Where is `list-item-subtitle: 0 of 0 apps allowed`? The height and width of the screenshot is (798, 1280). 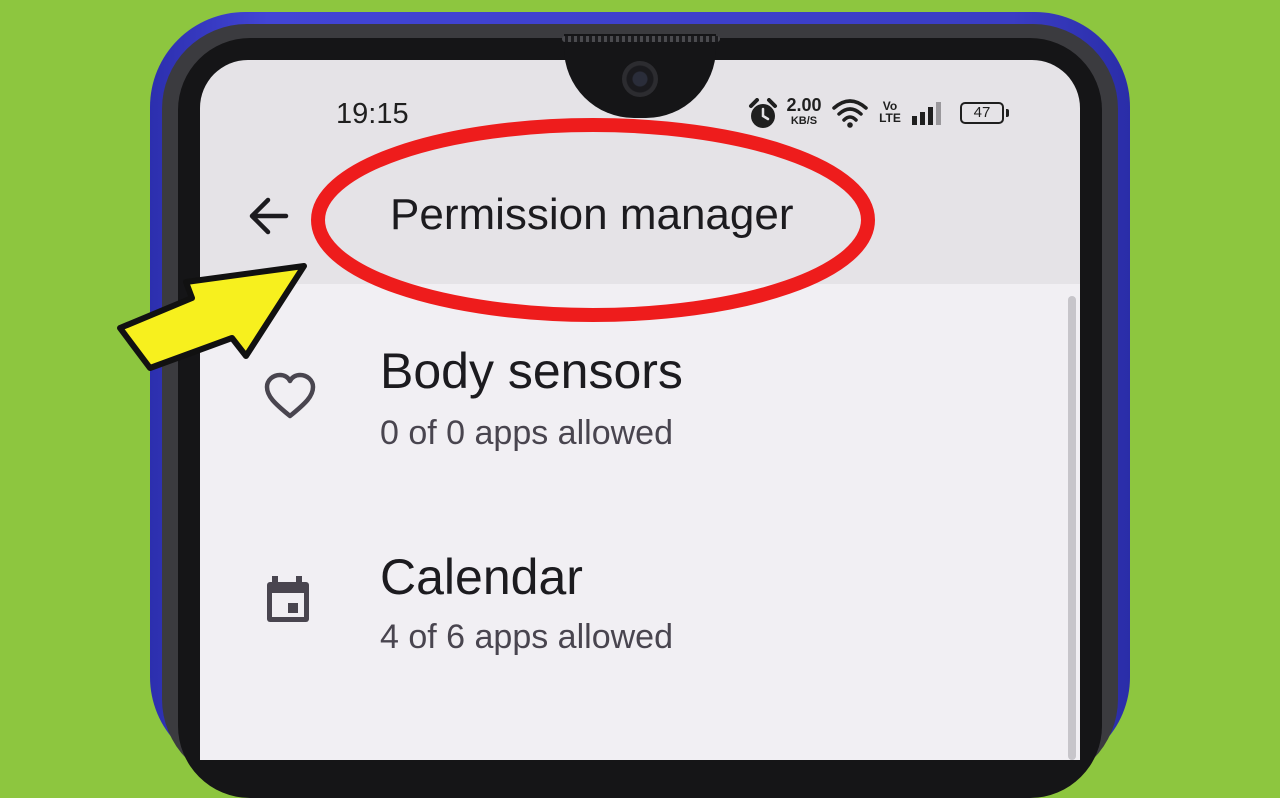 list-item-subtitle: 0 of 0 apps allowed is located at coordinates (526, 433).